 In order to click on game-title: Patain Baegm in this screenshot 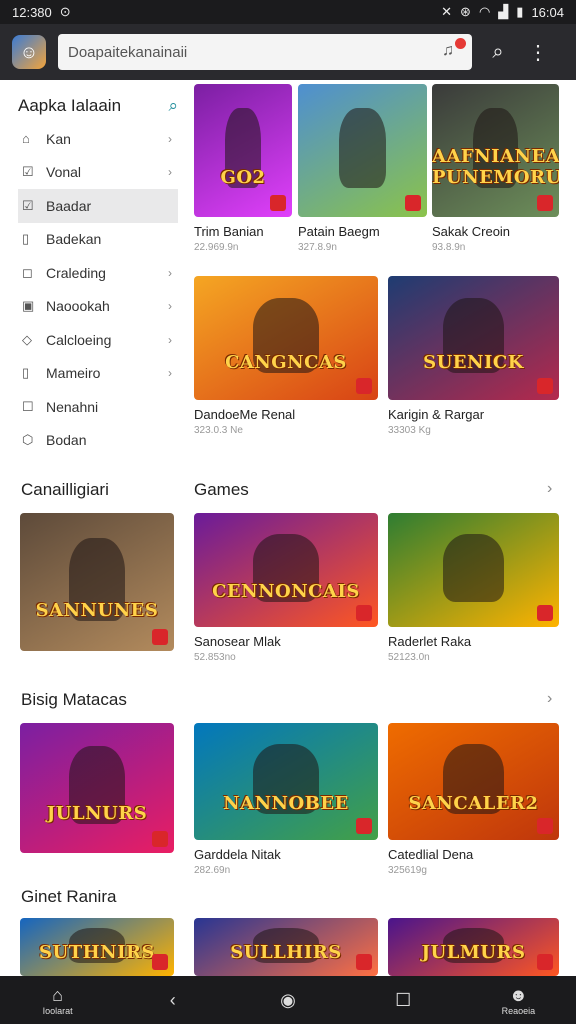, I will do `click(339, 231)`.